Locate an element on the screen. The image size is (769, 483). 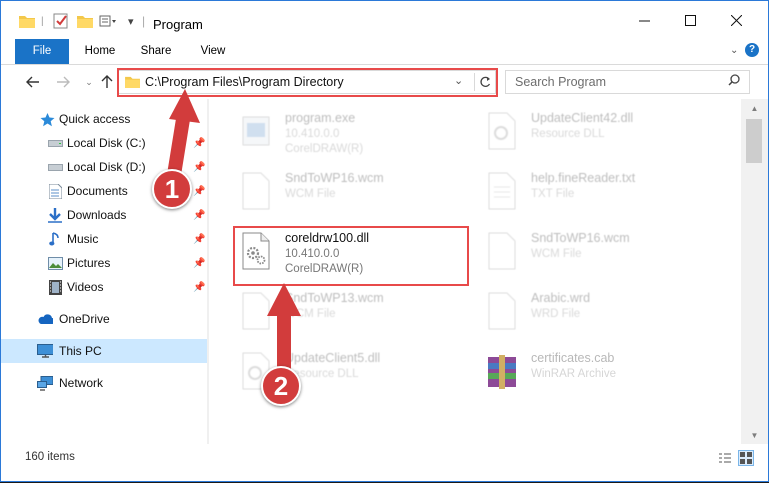
maximize-button is located at coordinates (690, 20).